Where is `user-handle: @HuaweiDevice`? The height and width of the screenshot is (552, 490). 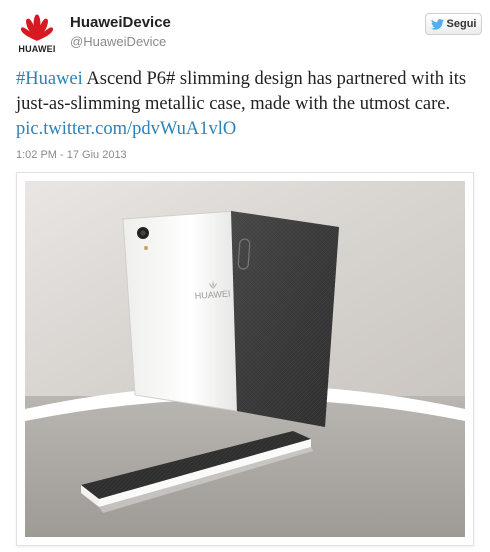 user-handle: @HuaweiDevice is located at coordinates (118, 41).